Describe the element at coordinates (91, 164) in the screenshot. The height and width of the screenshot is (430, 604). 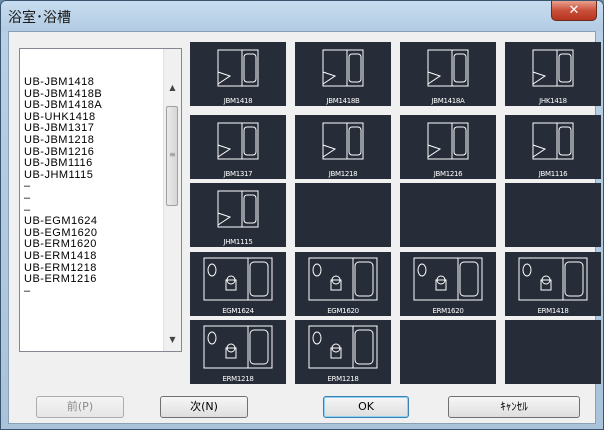
I see `list-item: UB-JBM1116` at that location.